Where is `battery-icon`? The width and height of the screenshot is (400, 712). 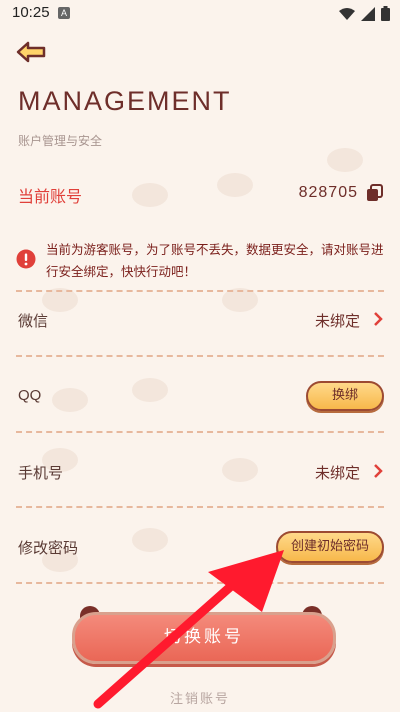
battery-icon is located at coordinates (385, 13).